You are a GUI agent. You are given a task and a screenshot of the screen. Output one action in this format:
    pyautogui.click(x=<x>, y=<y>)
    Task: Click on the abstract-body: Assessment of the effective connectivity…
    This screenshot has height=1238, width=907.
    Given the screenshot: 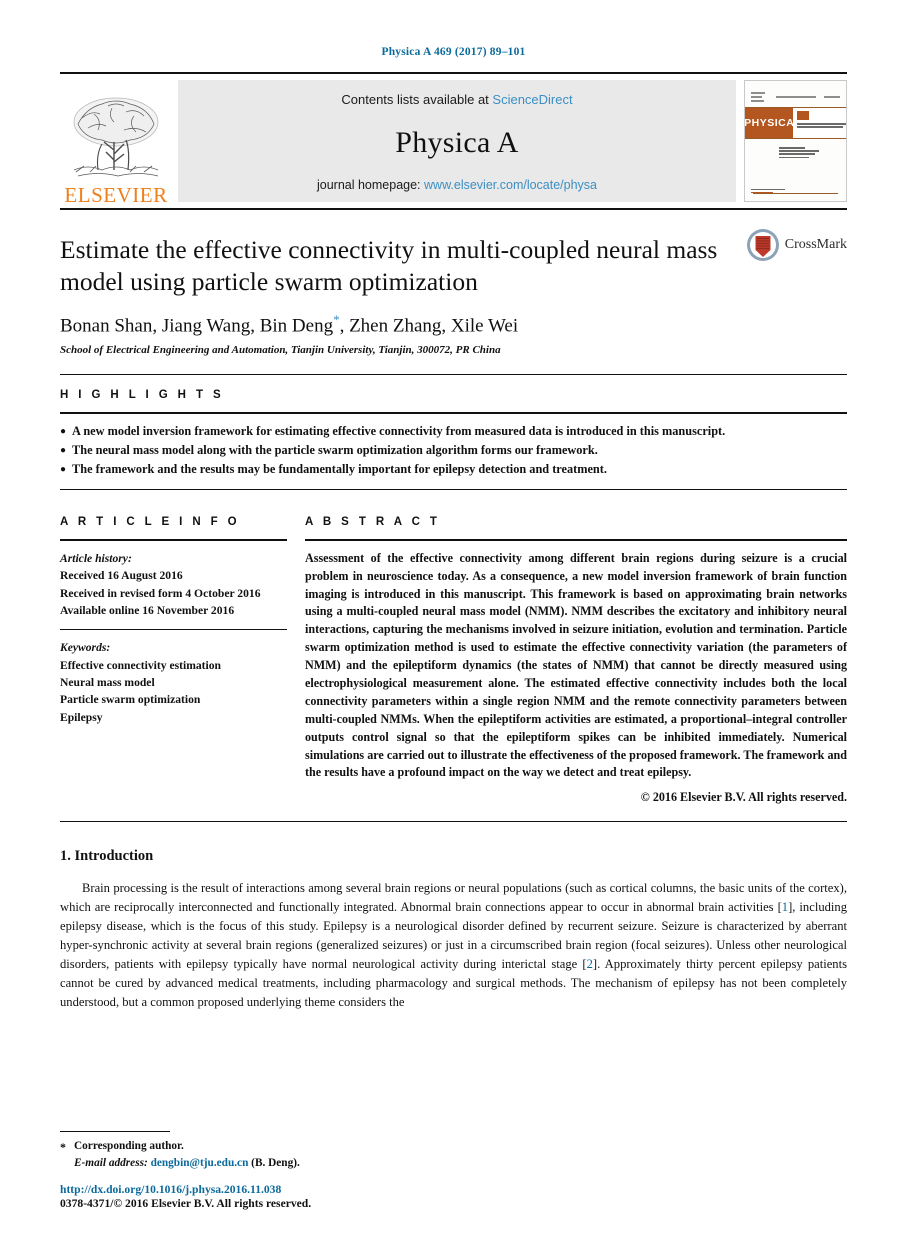 What is the action you would take?
    pyautogui.click(x=576, y=673)
    